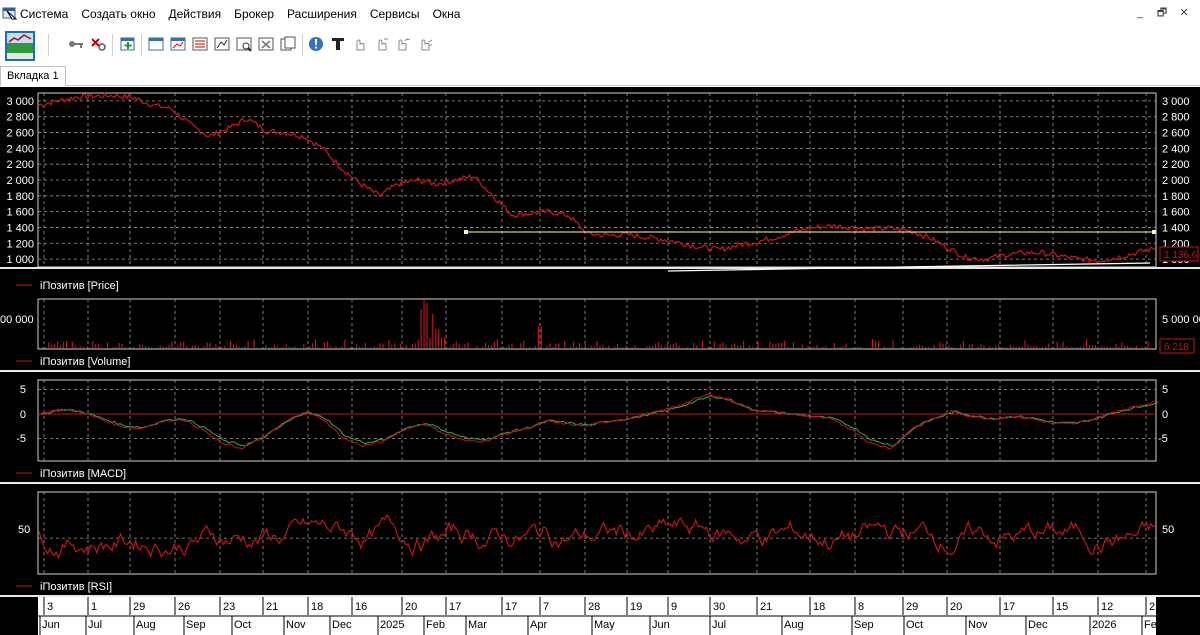 The width and height of the screenshot is (1200, 635). I want to click on menu-extensions: Расширения, so click(322, 14).